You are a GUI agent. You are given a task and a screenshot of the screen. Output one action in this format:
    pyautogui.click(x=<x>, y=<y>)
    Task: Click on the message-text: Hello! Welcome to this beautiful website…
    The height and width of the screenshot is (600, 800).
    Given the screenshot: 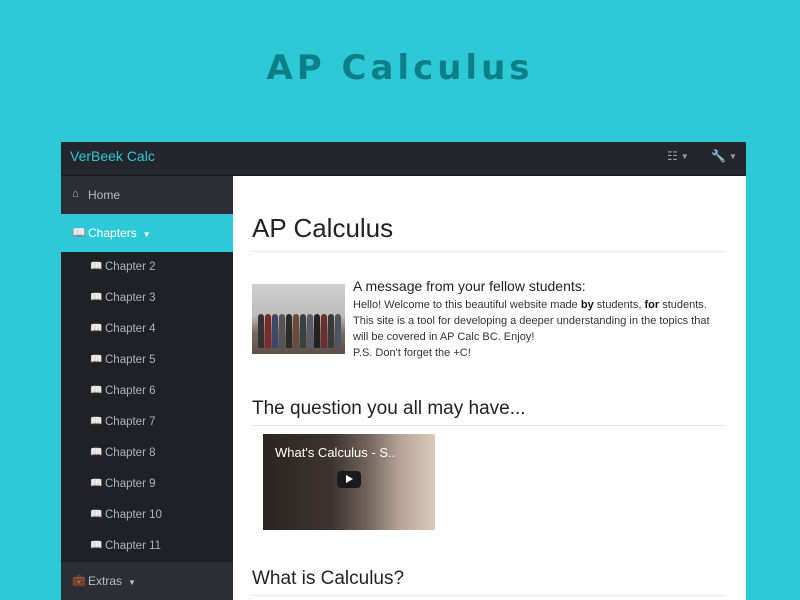 What is the action you would take?
    pyautogui.click(x=467, y=305)
    